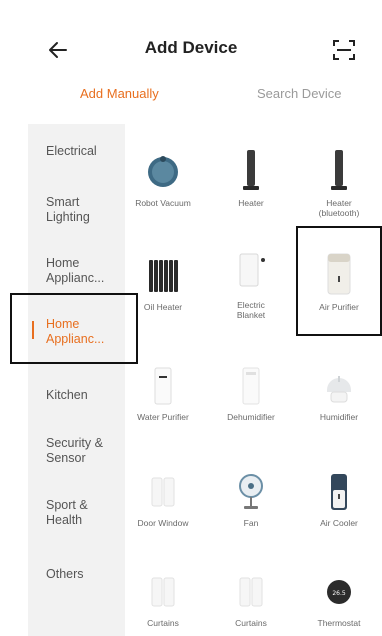 This screenshot has height=636, width=382. What do you see at coordinates (163, 523) in the screenshot?
I see `device-label: Door Window` at bounding box center [163, 523].